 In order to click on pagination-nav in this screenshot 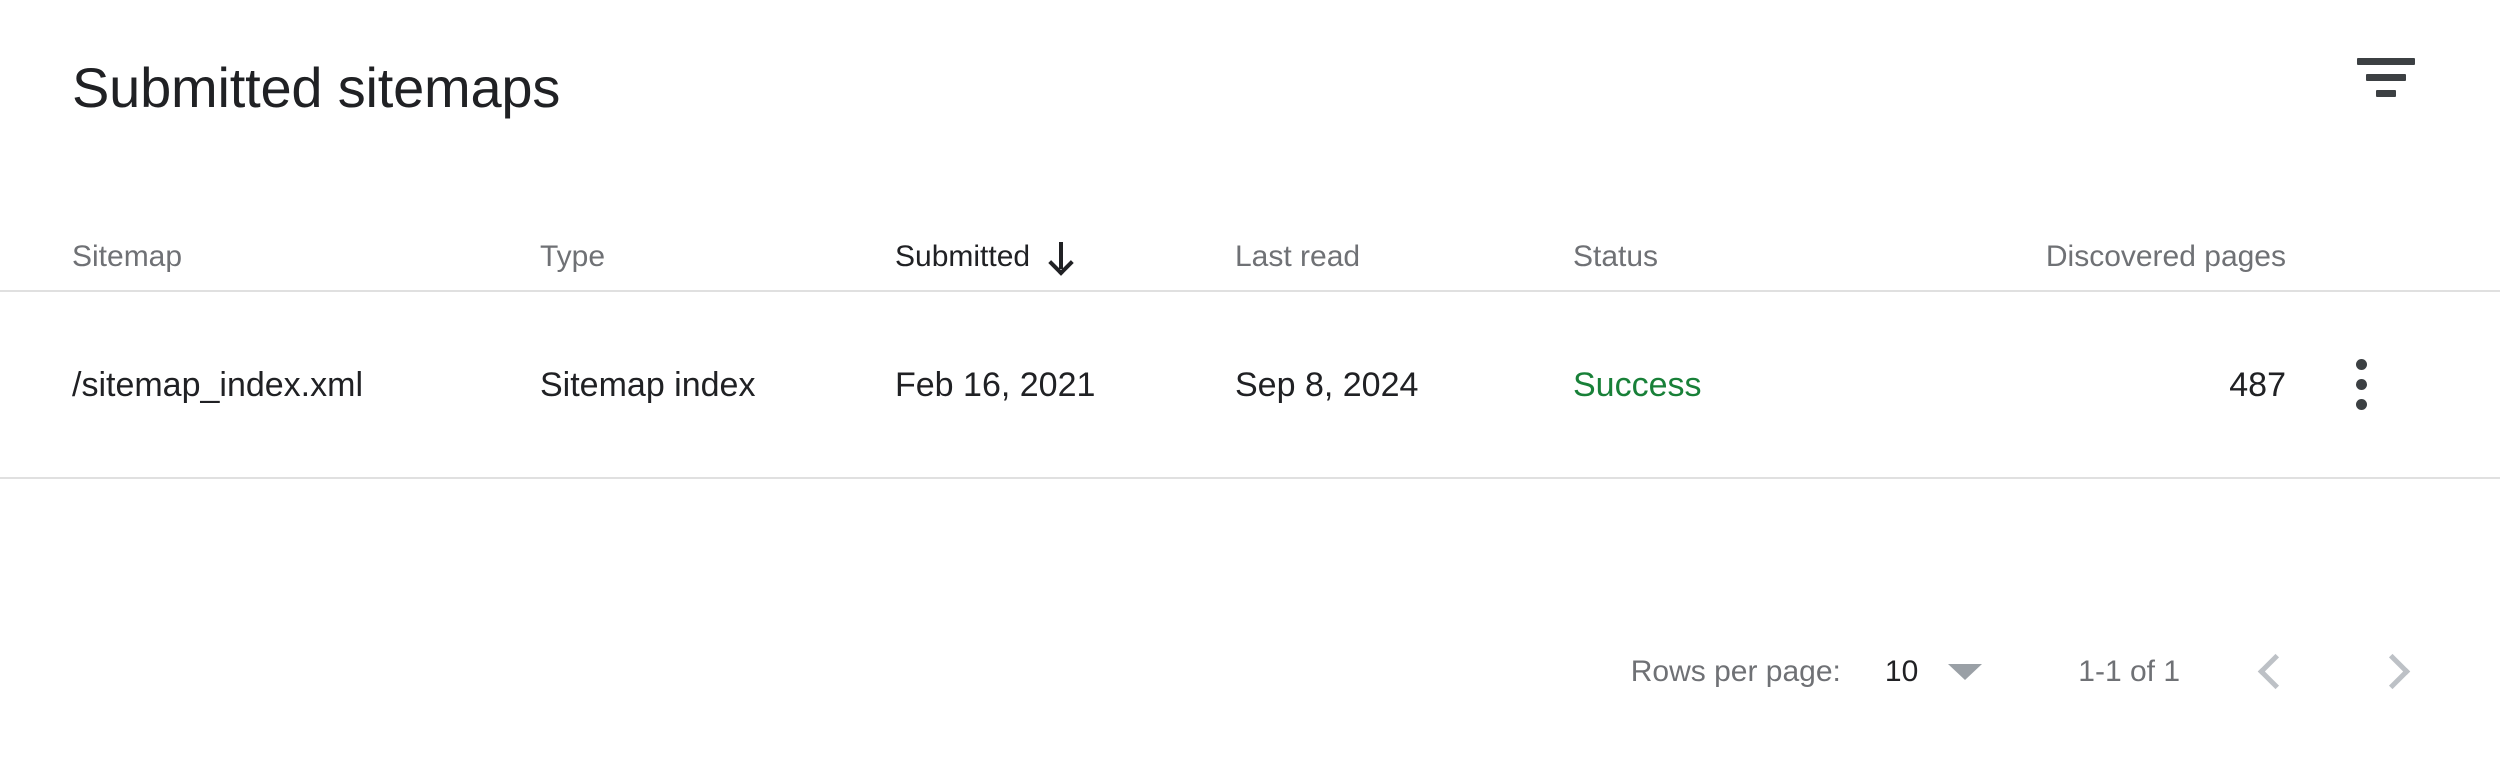, I will do `click(2334, 672)`.